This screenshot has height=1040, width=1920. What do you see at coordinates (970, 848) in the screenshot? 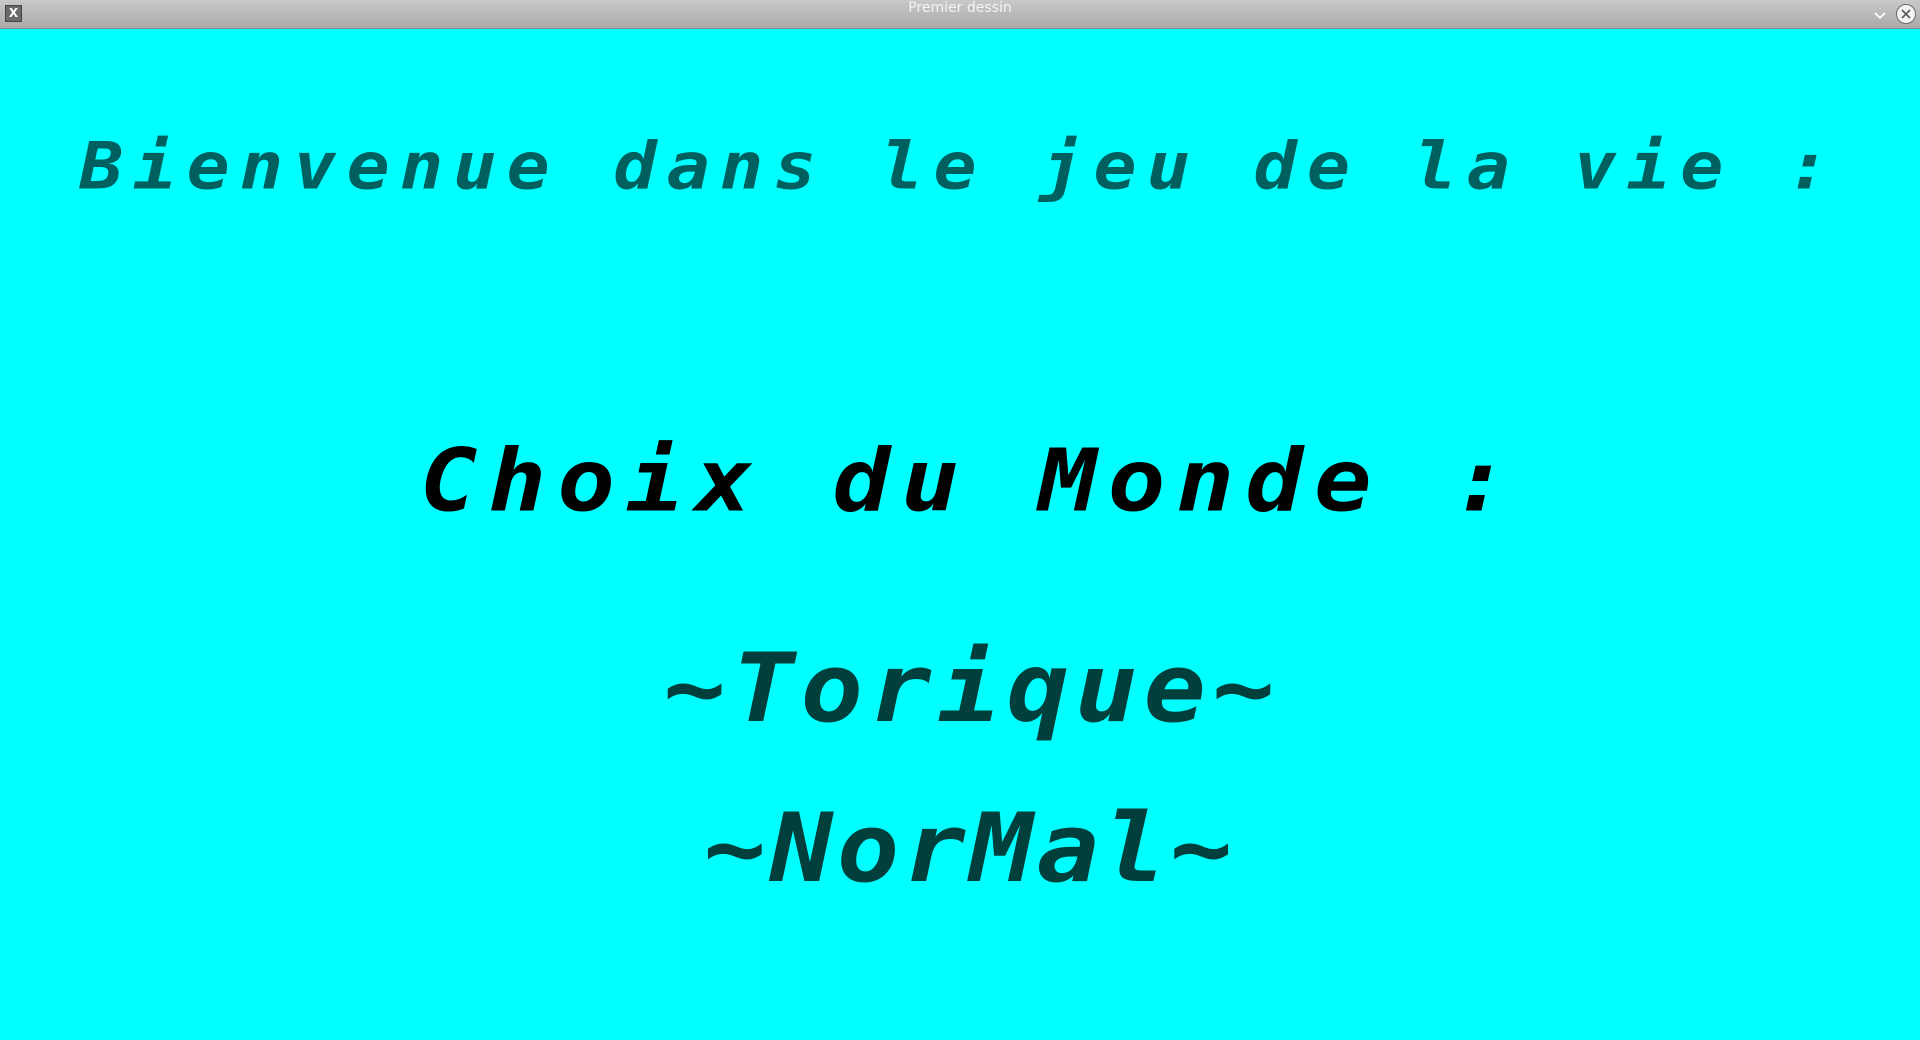
I see `option-normal-world: ~NorMal~` at bounding box center [970, 848].